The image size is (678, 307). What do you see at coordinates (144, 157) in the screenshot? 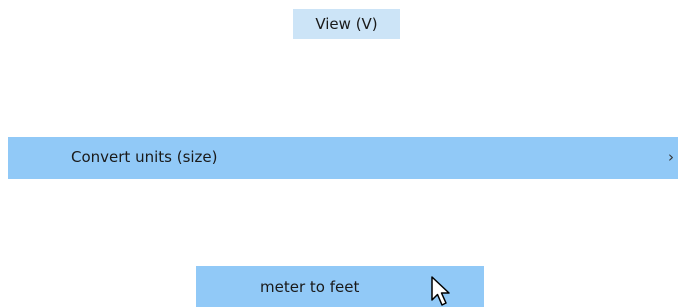
I see `menu-item-convert-units-label: Convert units (size)` at bounding box center [144, 157].